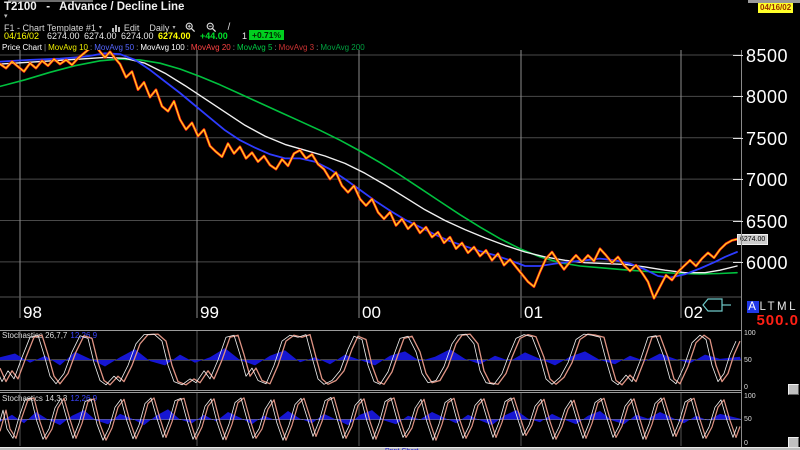 The width and height of the screenshot is (800, 450). Describe the element at coordinates (6, 16) in the screenshot. I see `title-dropdown-caret: ▾` at that location.